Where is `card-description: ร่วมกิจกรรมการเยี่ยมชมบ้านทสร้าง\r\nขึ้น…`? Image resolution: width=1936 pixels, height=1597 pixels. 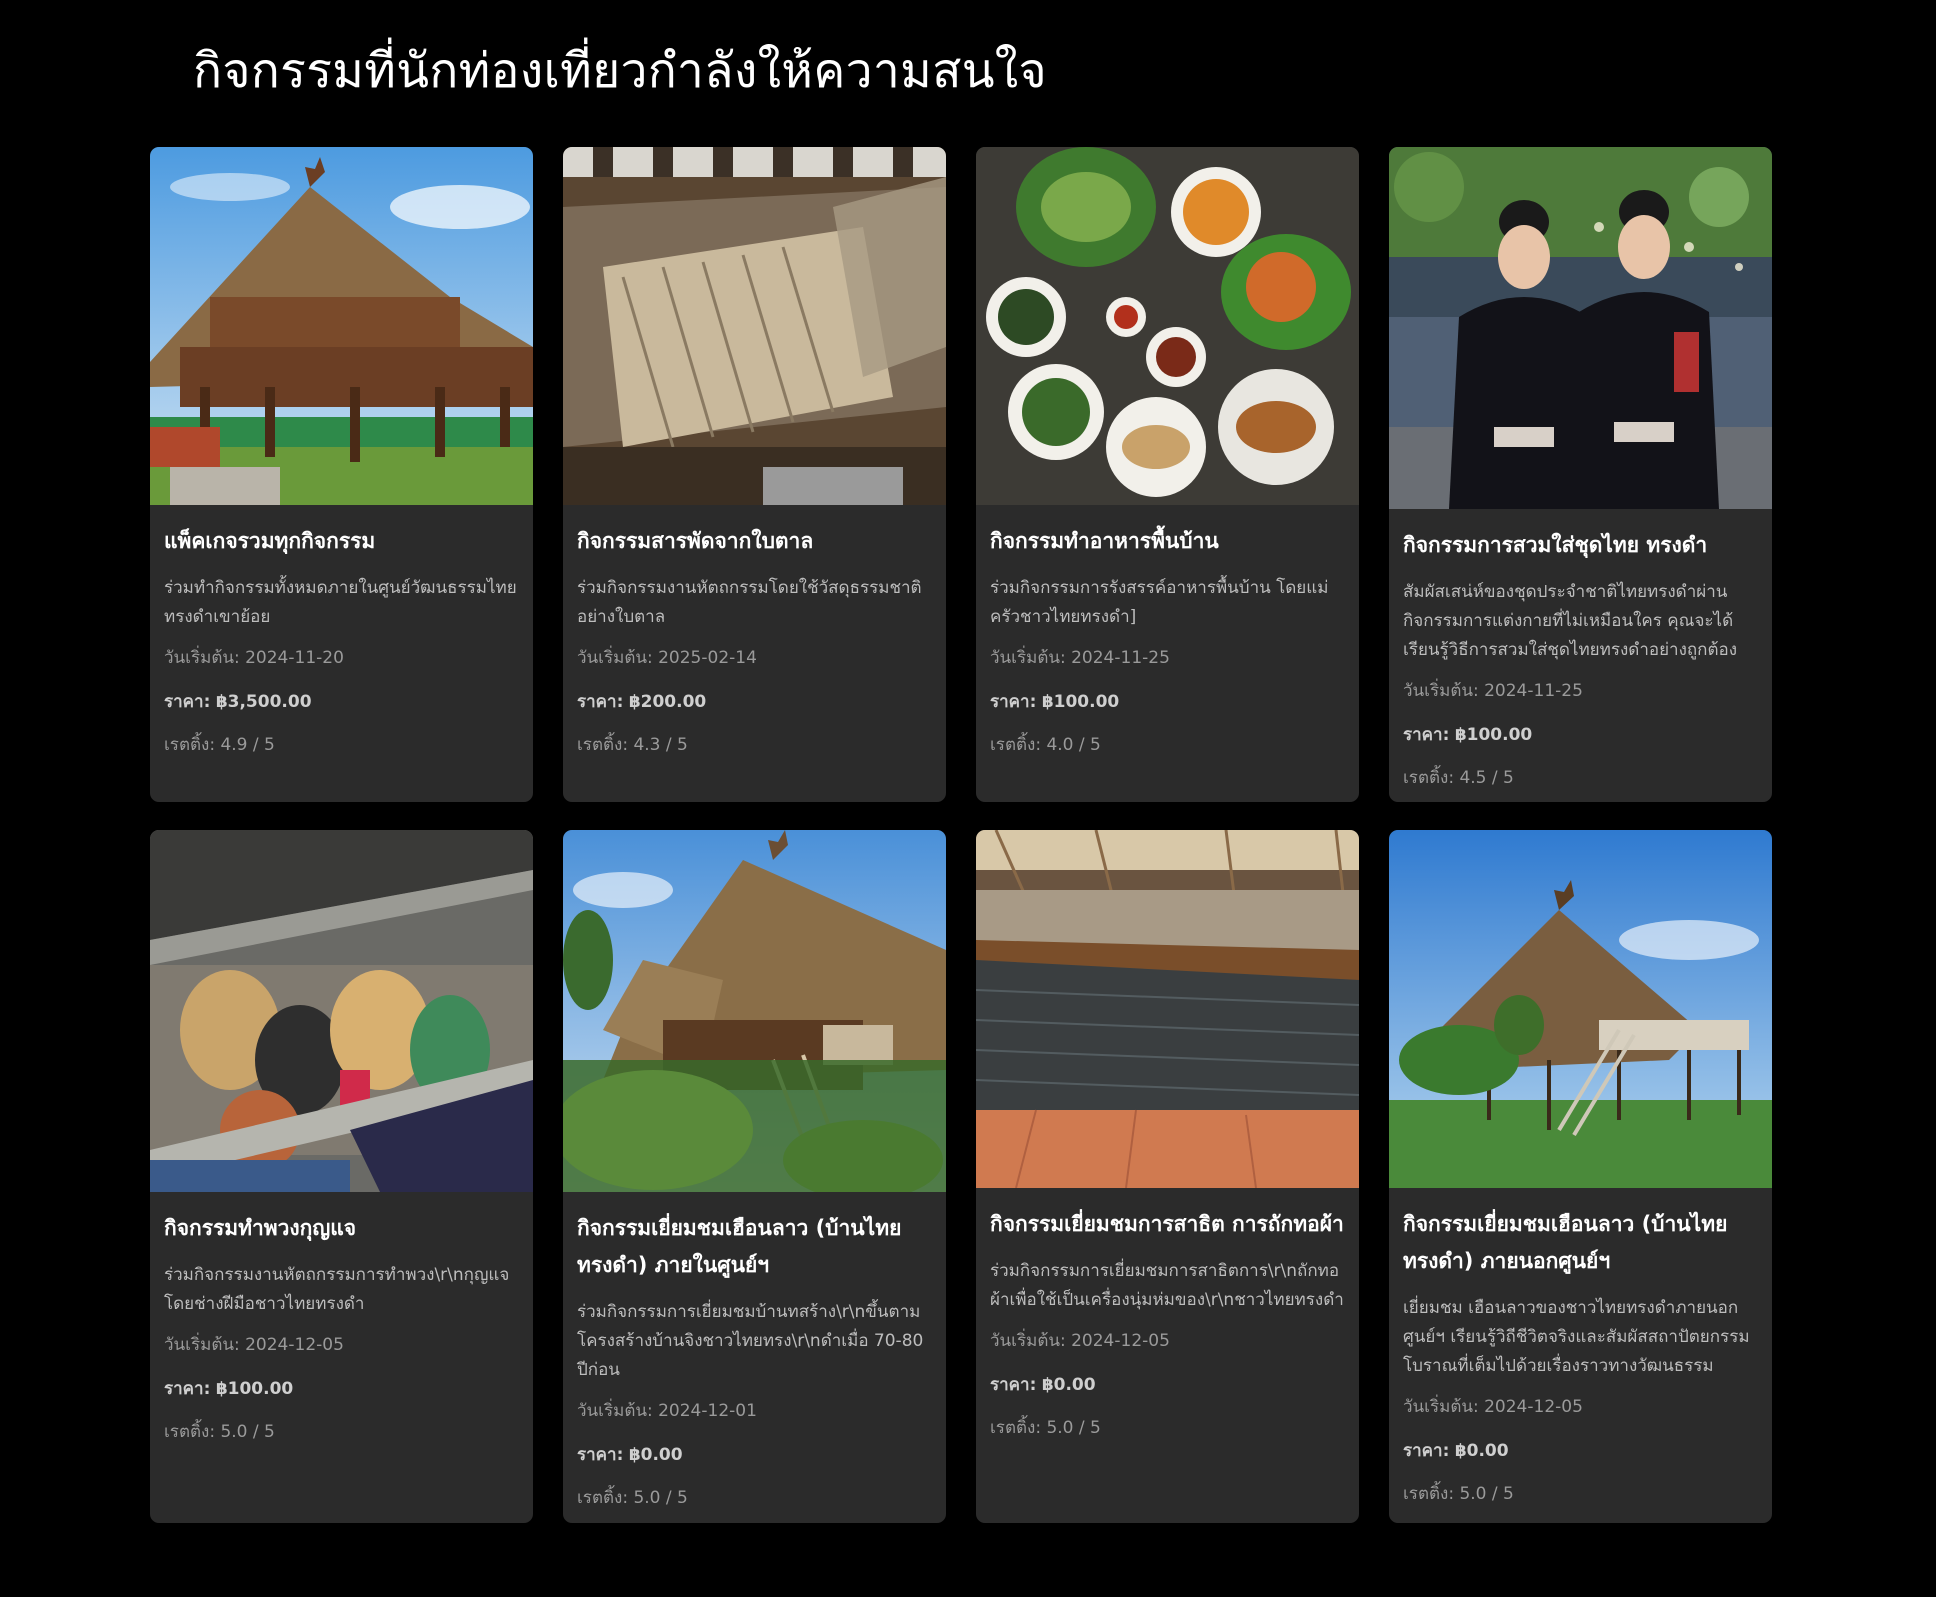
card-description: ร่วมกิจกรรมการเยี่ยมชมบ้านทสร้าง\r\nขึ้น… is located at coordinates (750, 1341).